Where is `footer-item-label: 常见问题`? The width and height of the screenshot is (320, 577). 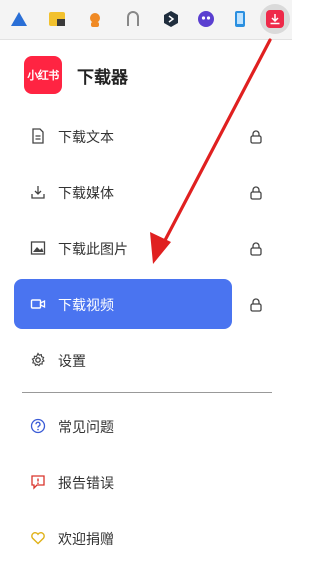 footer-item-label: 常见问题 is located at coordinates (86, 428).